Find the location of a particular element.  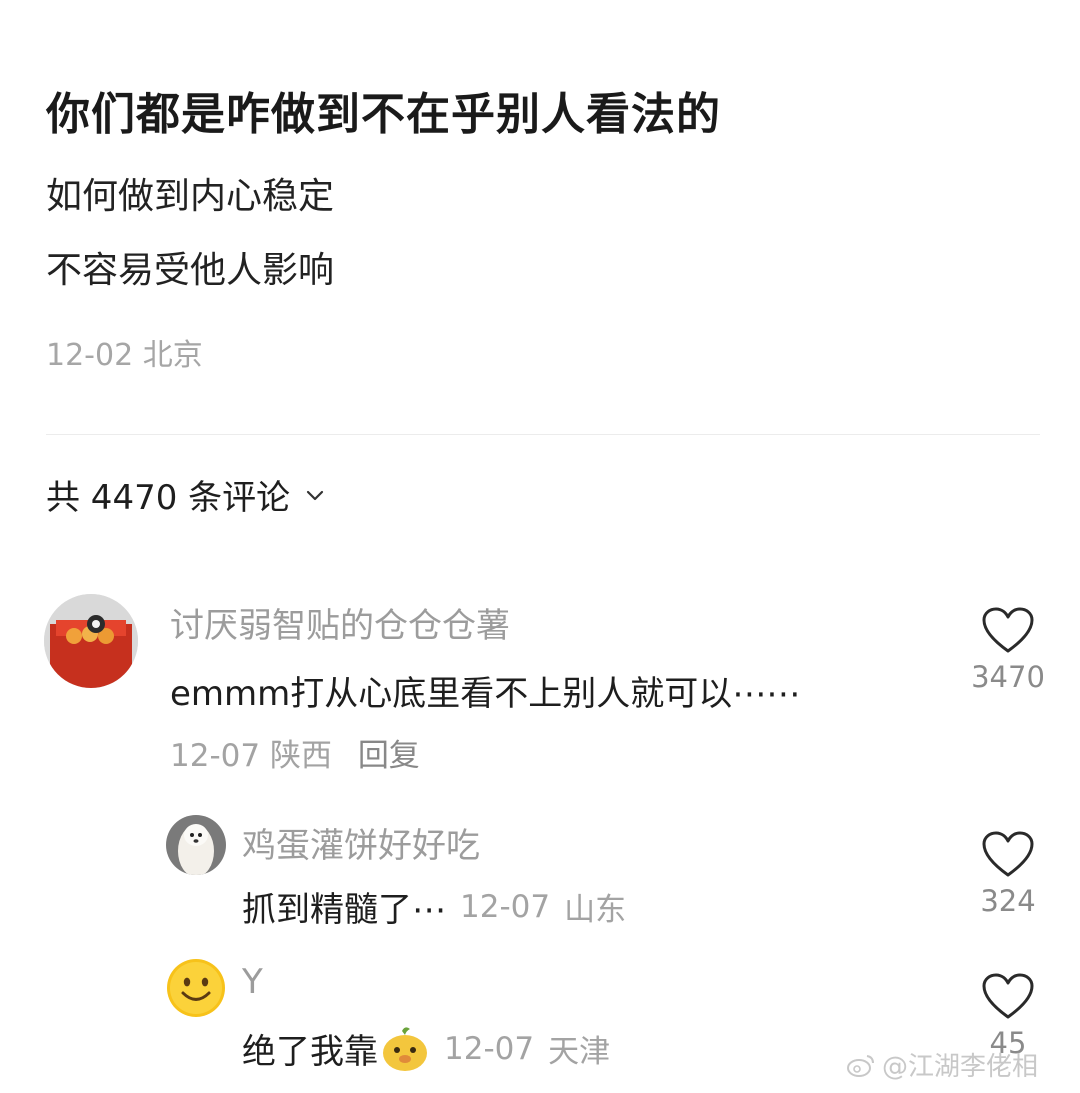

reply-text-row: 绝了我靠 12-07 天津 is located at coordinates (426, 1048).